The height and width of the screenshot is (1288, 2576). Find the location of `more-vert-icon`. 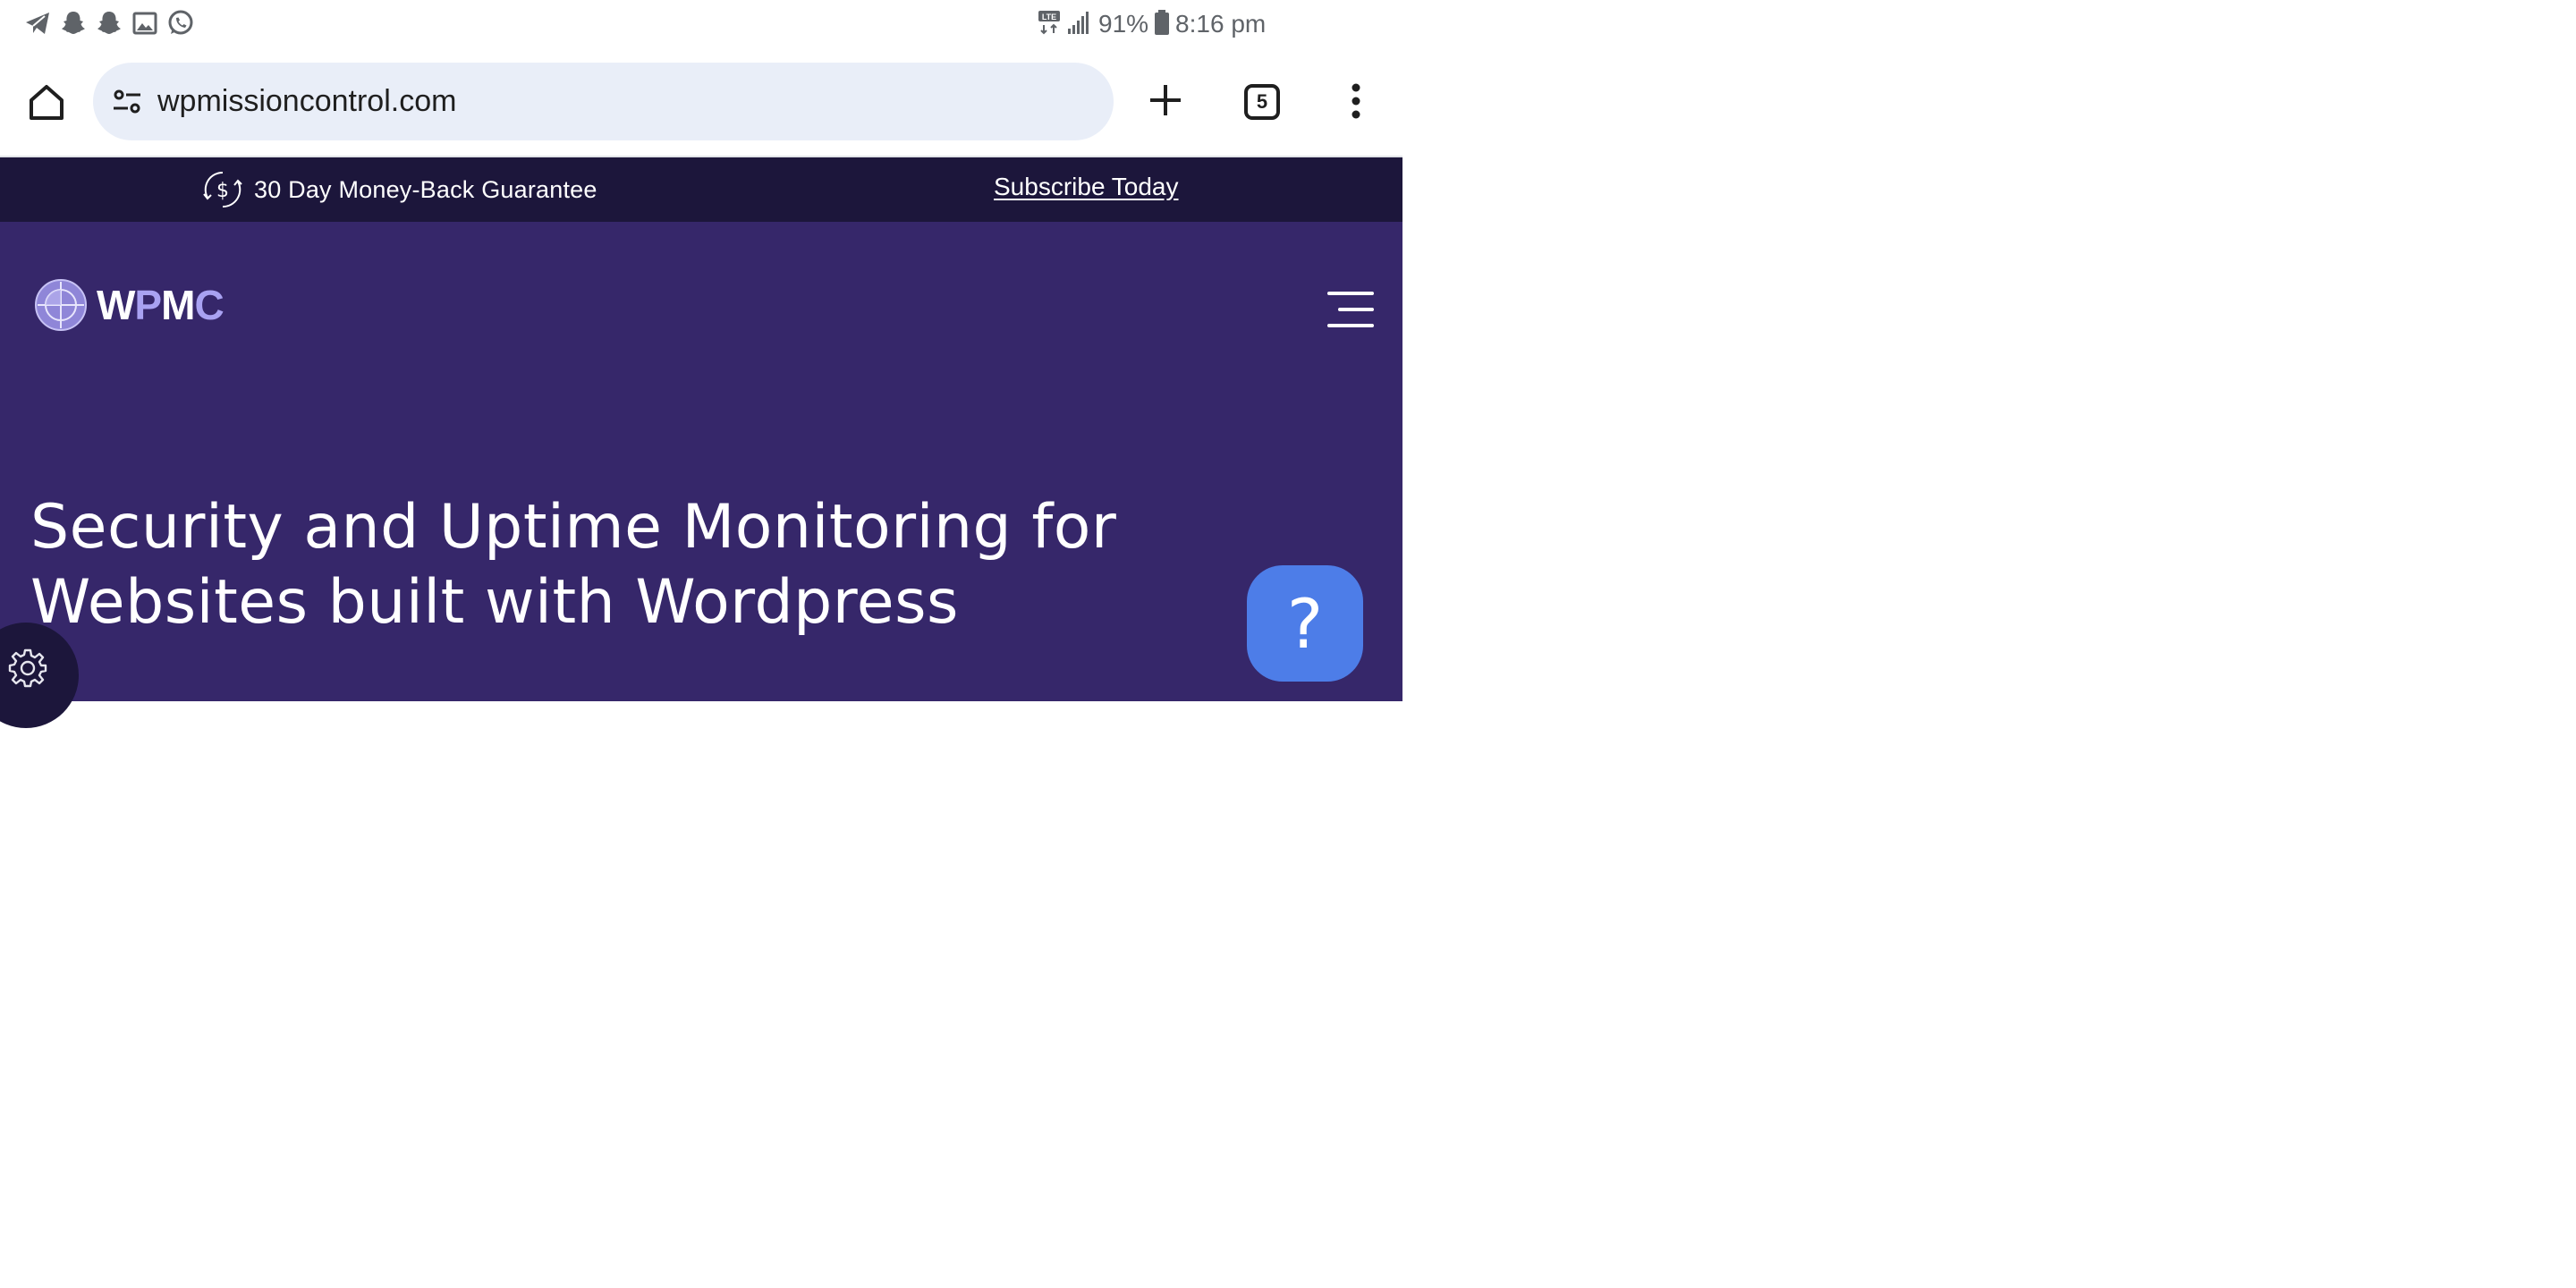

more-vert-icon is located at coordinates (1356, 101).